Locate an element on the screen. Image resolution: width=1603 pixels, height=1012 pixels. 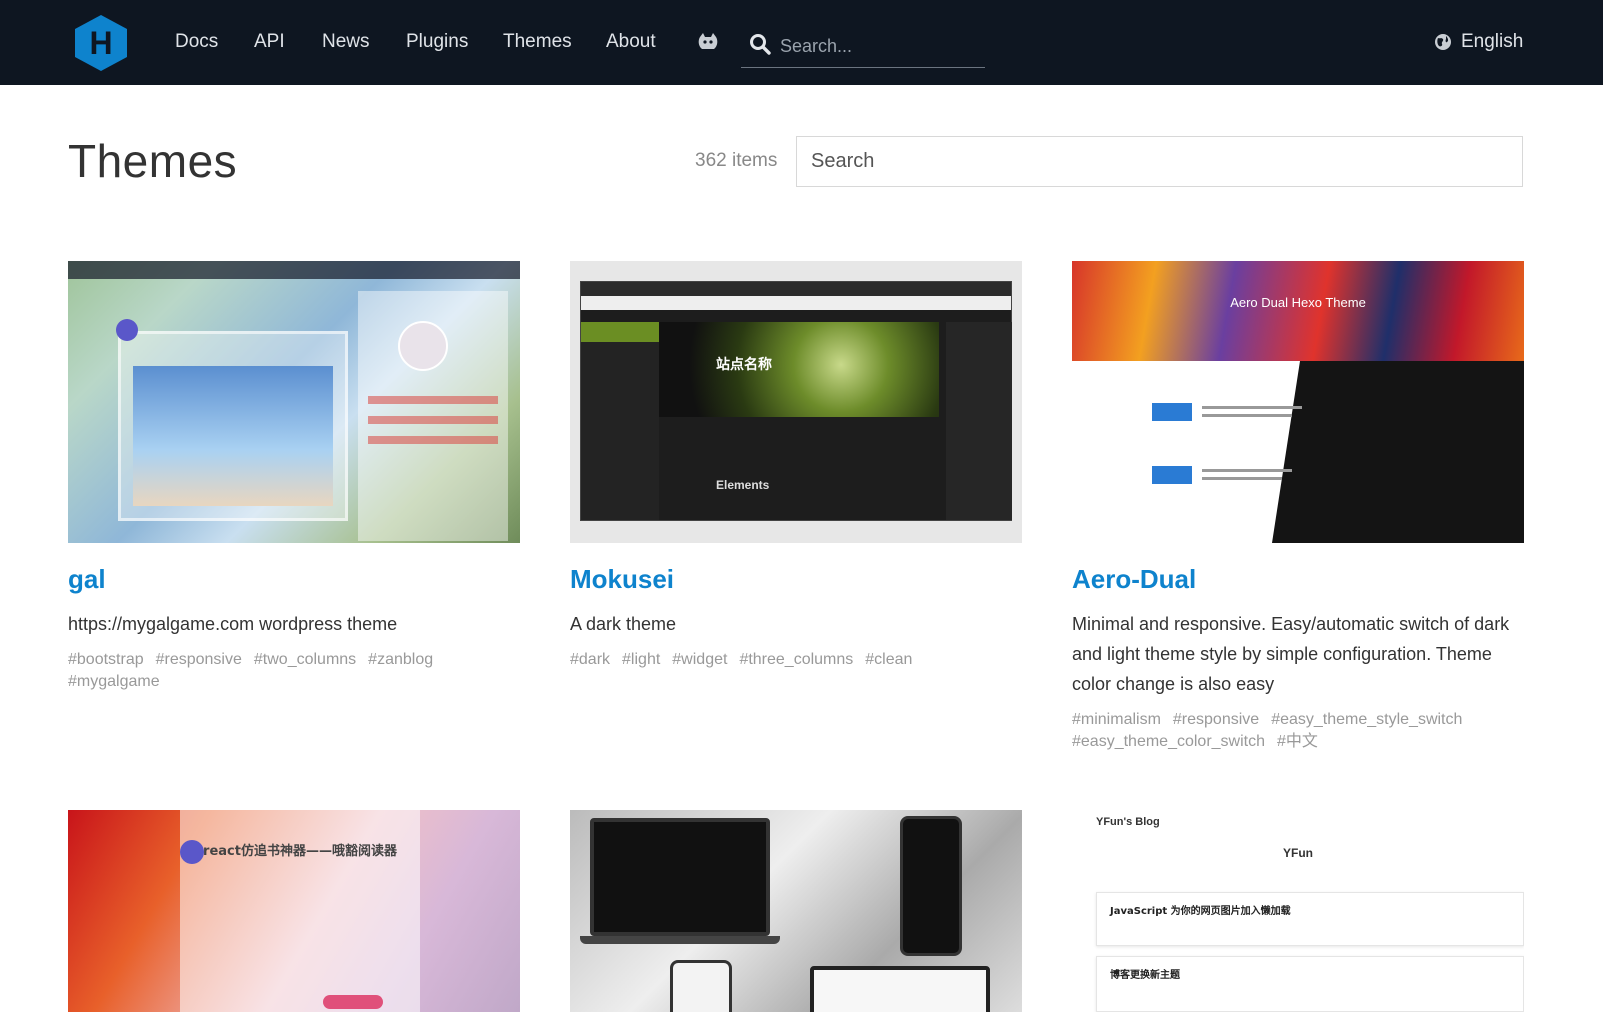
mokusei-post-title: Elements is located at coordinates (743, 485).